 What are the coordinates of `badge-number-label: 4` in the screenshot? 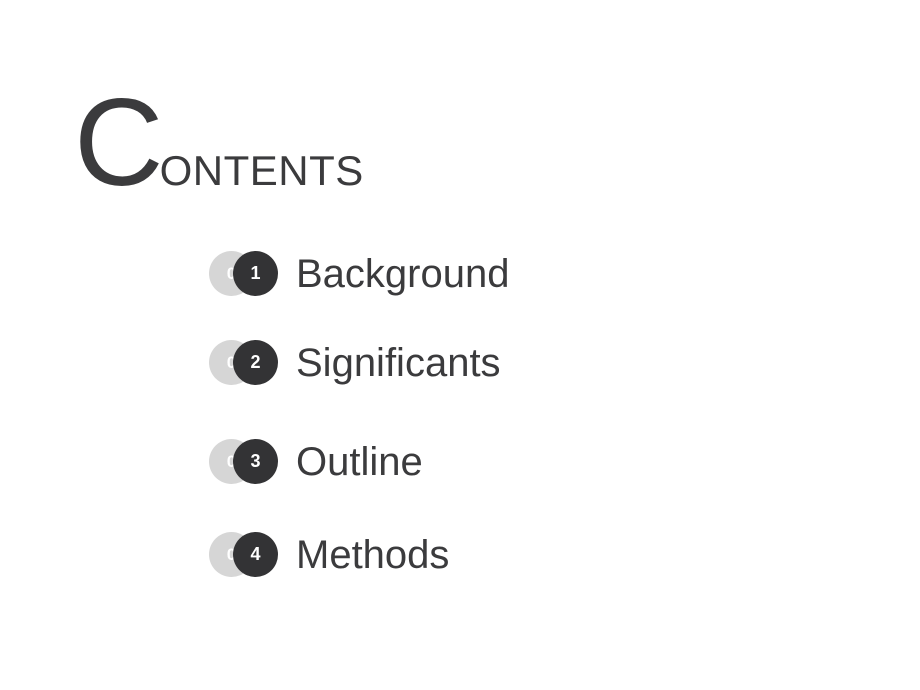 It's located at (255, 554).